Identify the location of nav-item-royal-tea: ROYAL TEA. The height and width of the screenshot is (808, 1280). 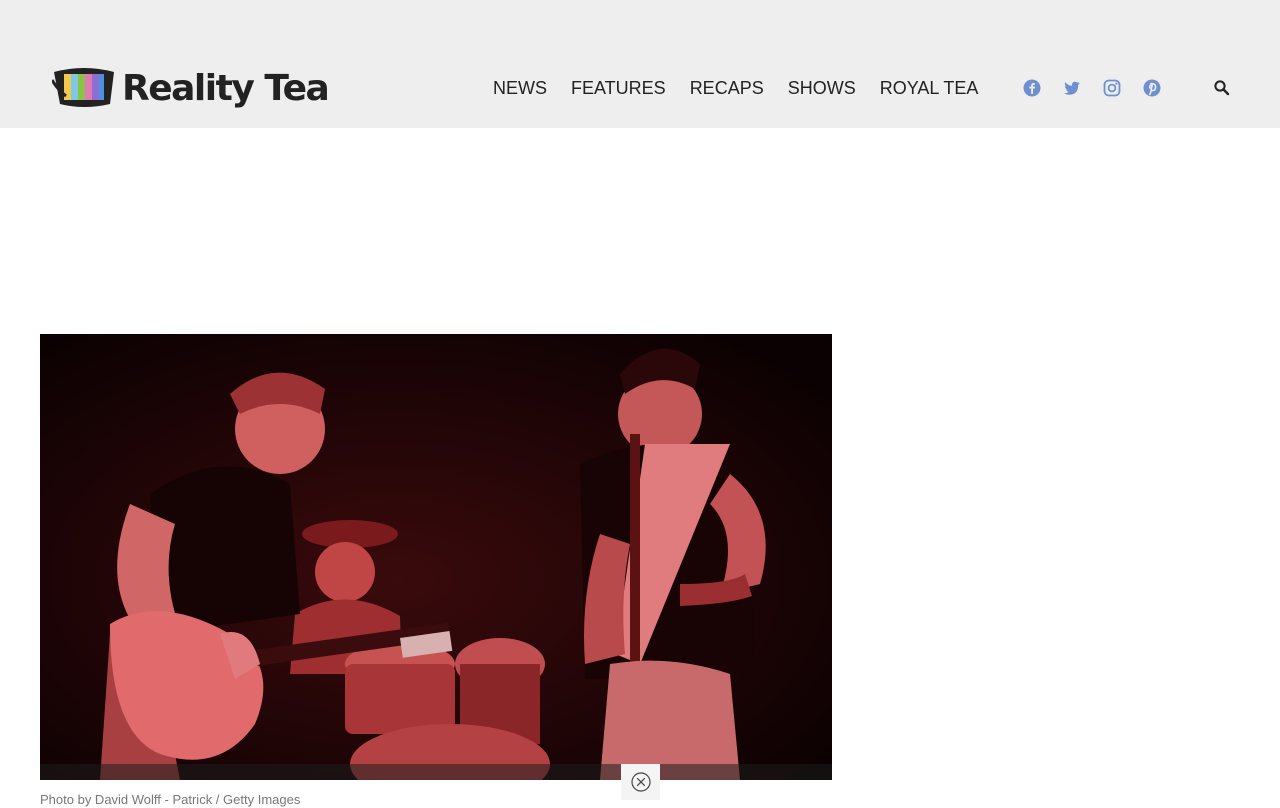
(929, 88).